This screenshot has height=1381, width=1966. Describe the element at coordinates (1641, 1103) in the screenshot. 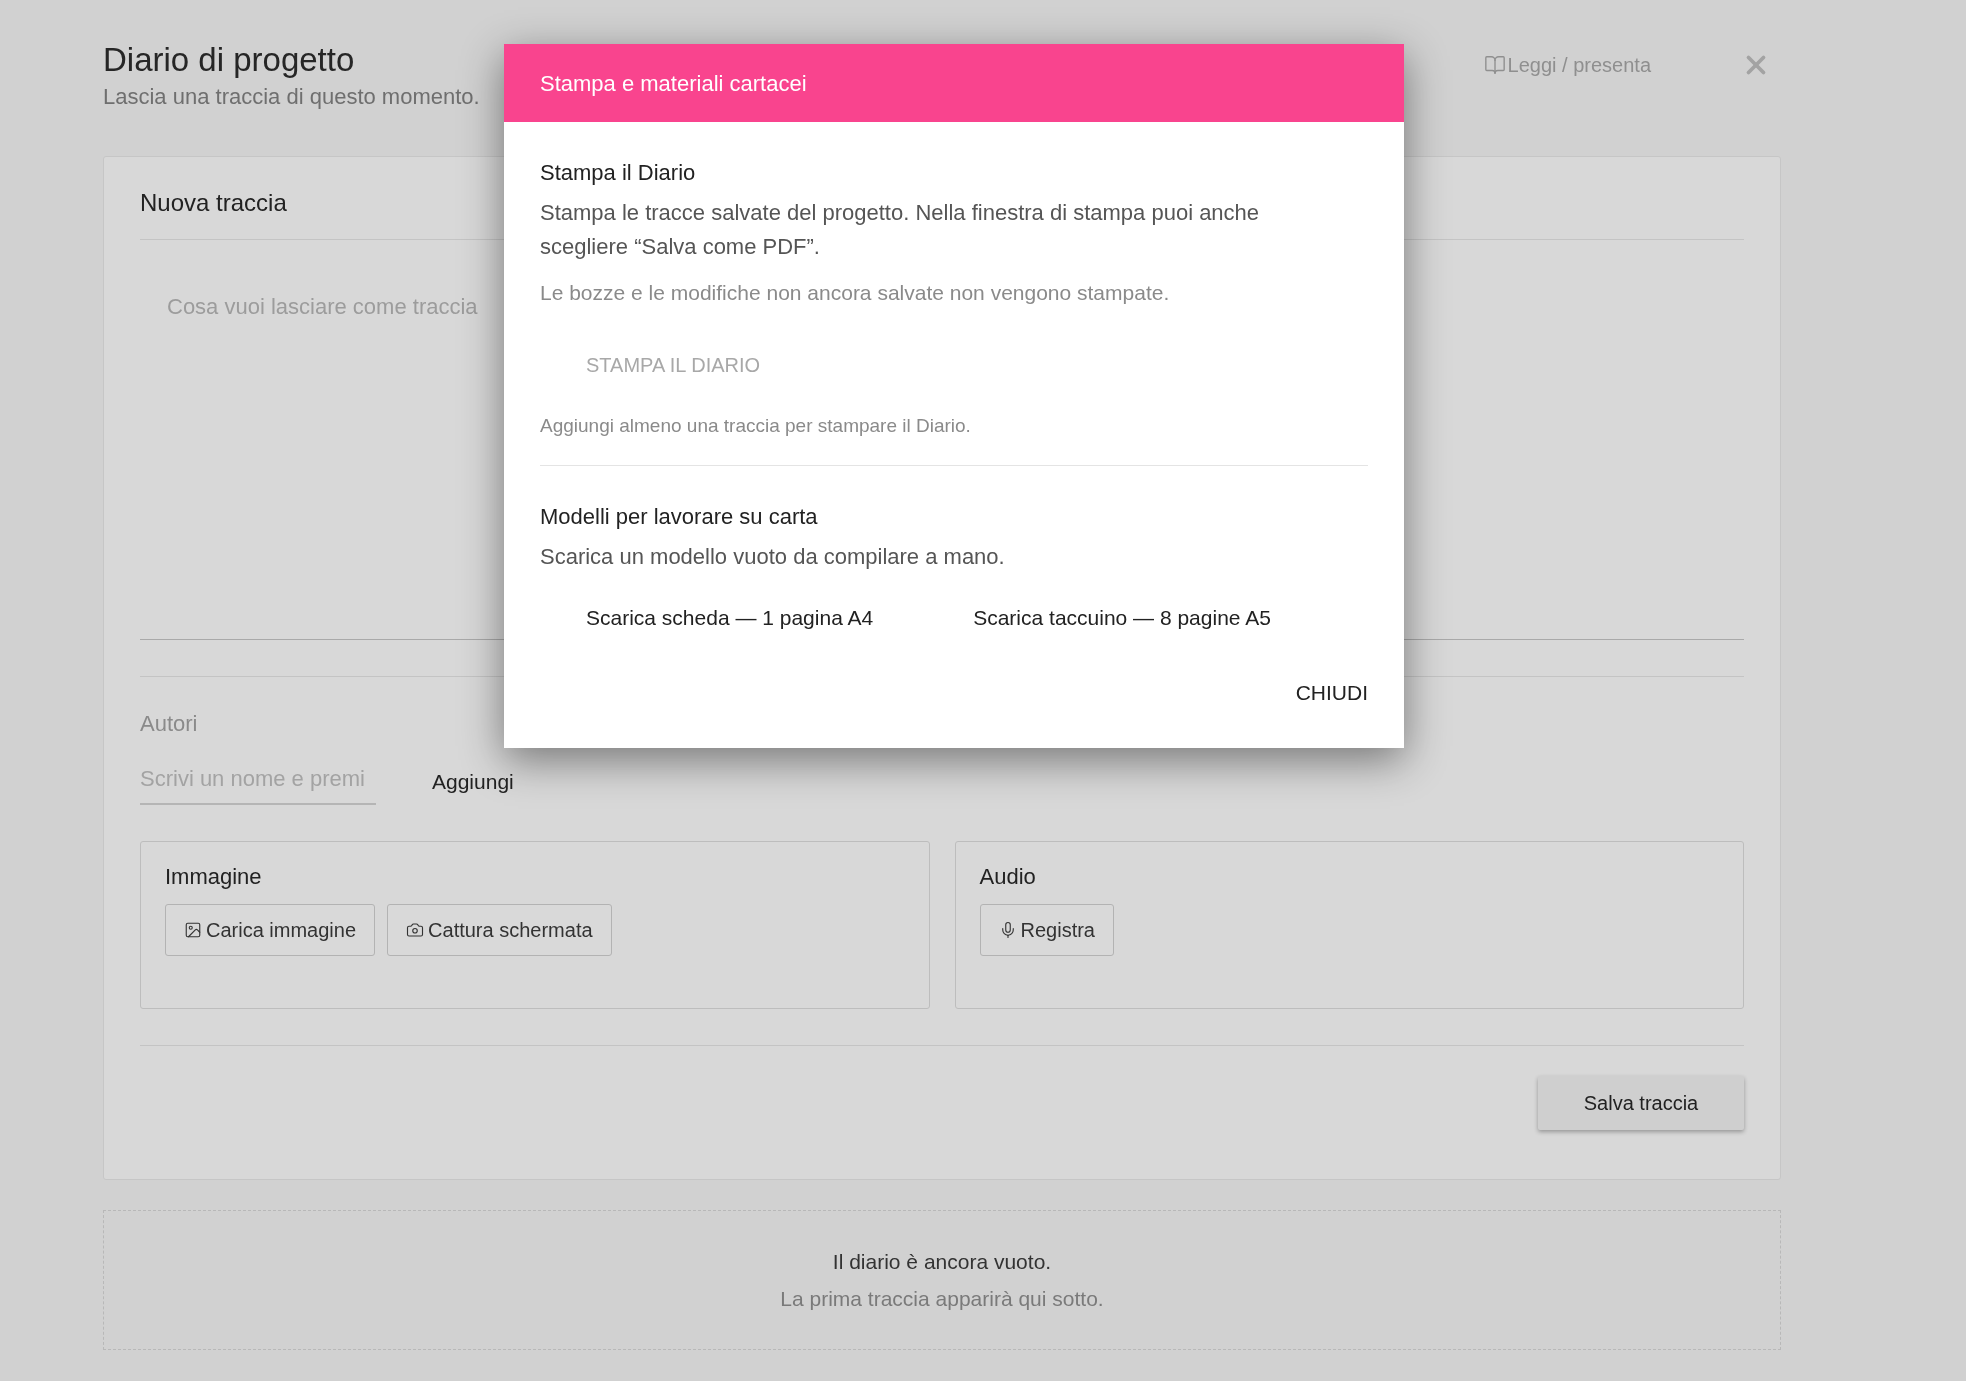

I see `save-entry-button: Salva traccia` at that location.